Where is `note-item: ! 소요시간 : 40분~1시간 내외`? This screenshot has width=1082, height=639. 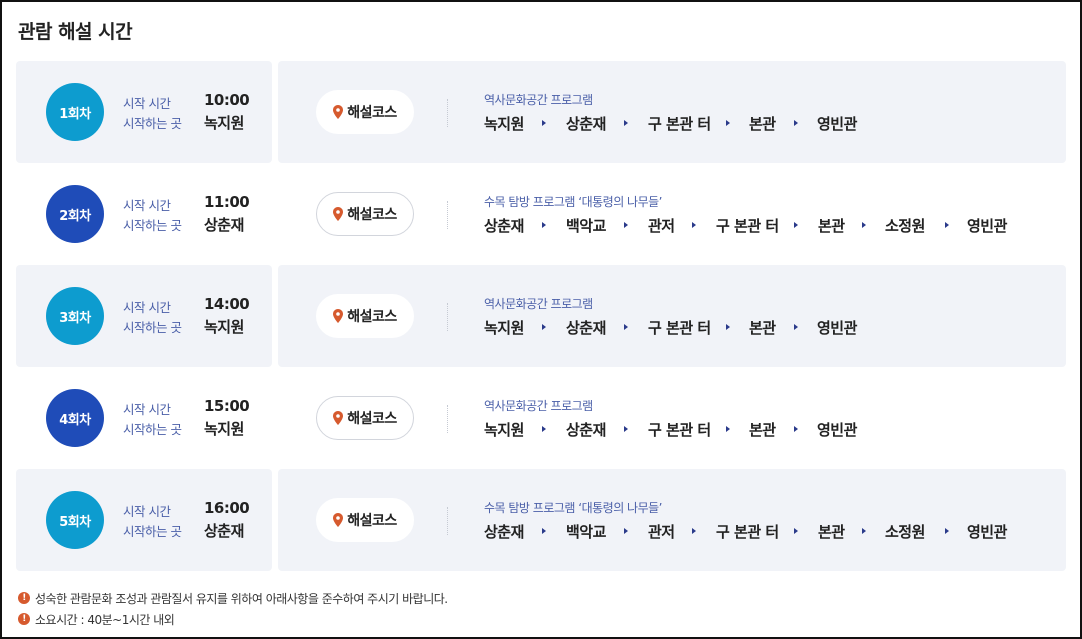 note-item: ! 소요시간 : 40분~1시간 내외 is located at coordinates (233, 619).